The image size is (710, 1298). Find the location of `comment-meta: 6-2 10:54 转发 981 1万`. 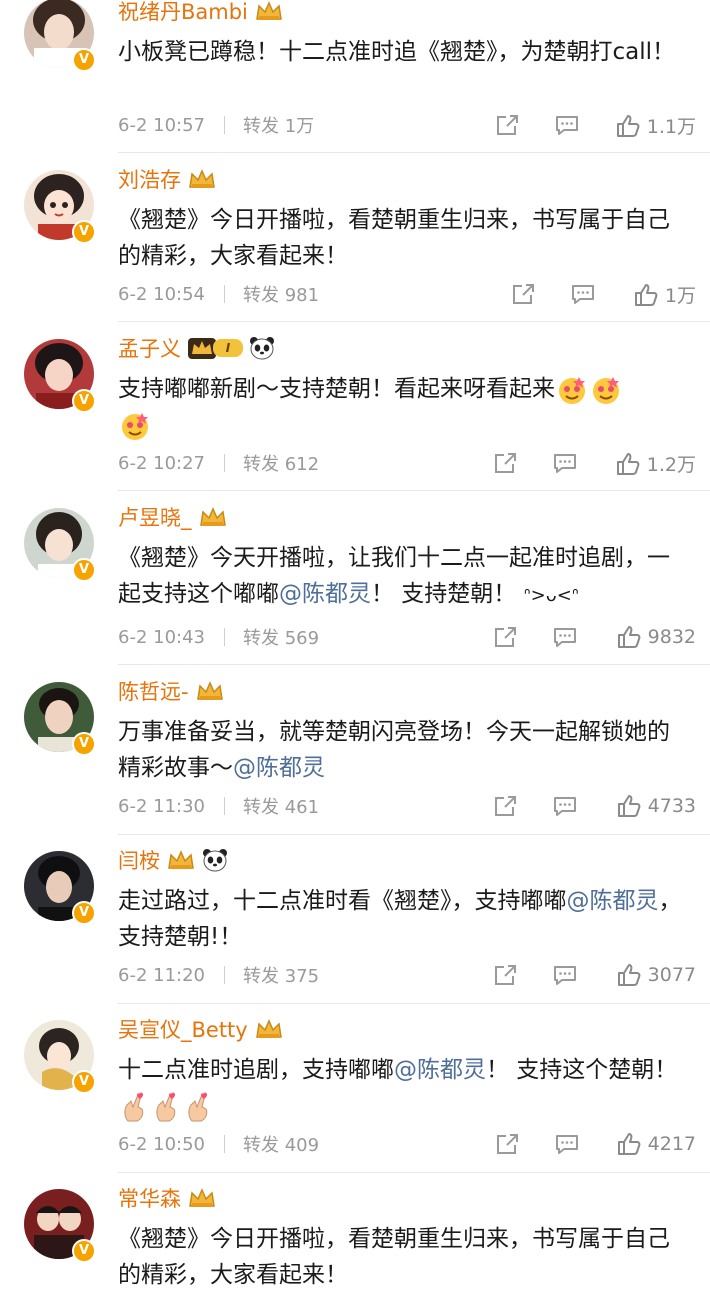

comment-meta: 6-2 10:54 转发 981 1万 is located at coordinates (407, 294).